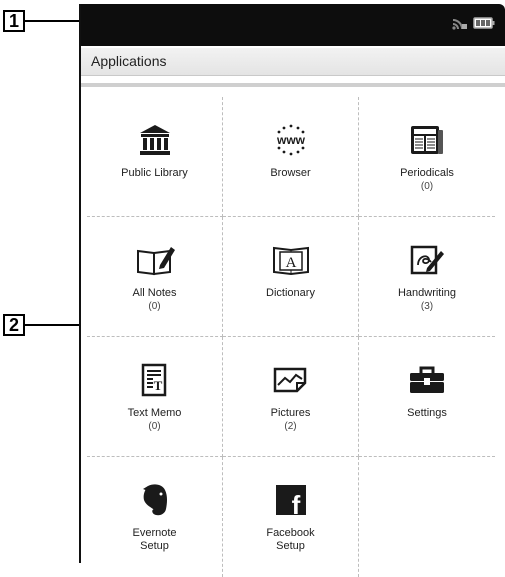 The image size is (505, 577). What do you see at coordinates (459, 24) in the screenshot?
I see `wireless-icon` at bounding box center [459, 24].